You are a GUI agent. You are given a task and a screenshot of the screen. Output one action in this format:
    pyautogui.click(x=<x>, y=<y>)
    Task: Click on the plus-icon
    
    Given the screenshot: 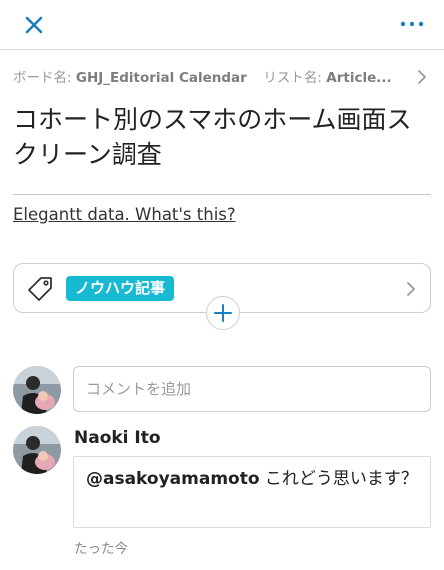 What is the action you would take?
    pyautogui.click(x=223, y=313)
    